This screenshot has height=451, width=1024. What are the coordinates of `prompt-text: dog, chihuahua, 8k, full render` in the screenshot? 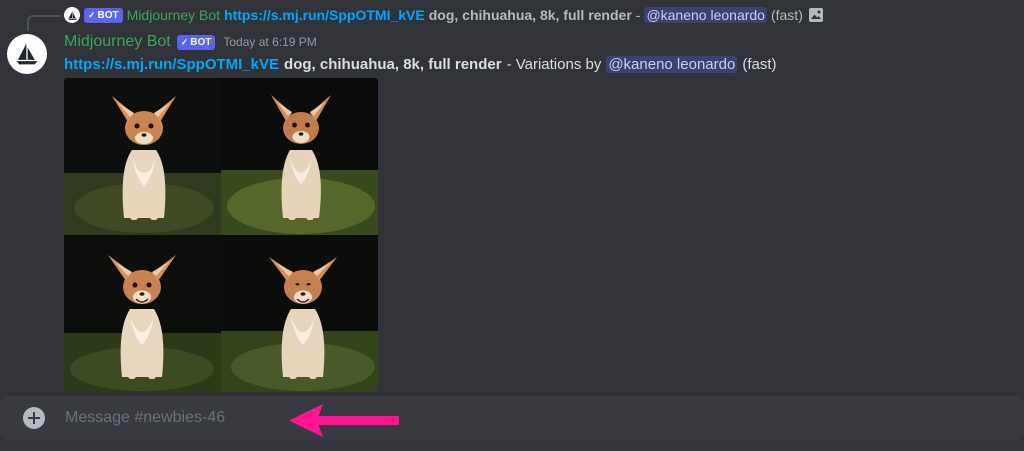 It's located at (393, 64).